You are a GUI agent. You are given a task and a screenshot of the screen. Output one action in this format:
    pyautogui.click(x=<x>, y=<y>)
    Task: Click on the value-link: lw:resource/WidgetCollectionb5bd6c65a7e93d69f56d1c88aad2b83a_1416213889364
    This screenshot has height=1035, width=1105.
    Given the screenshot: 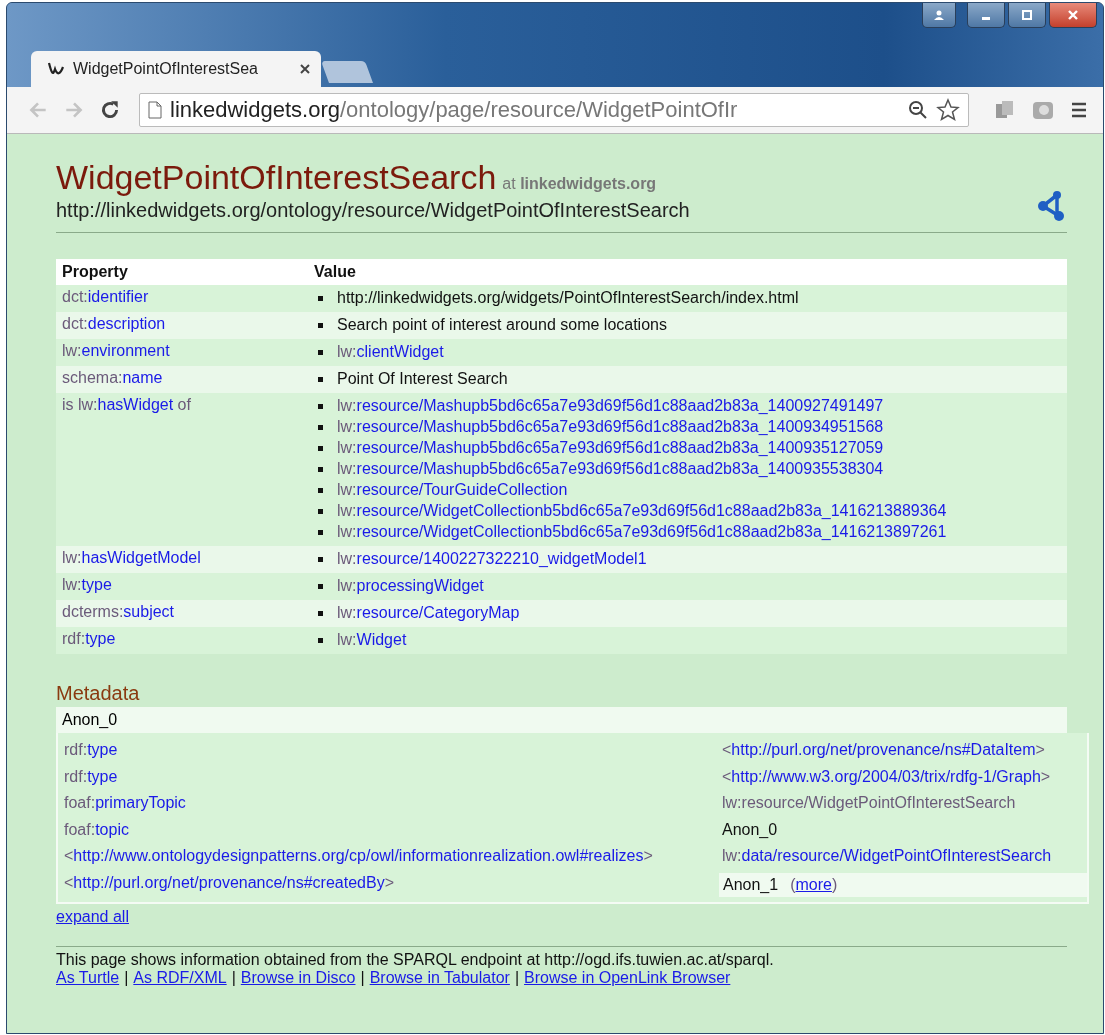 What is the action you would take?
    pyautogui.click(x=642, y=511)
    